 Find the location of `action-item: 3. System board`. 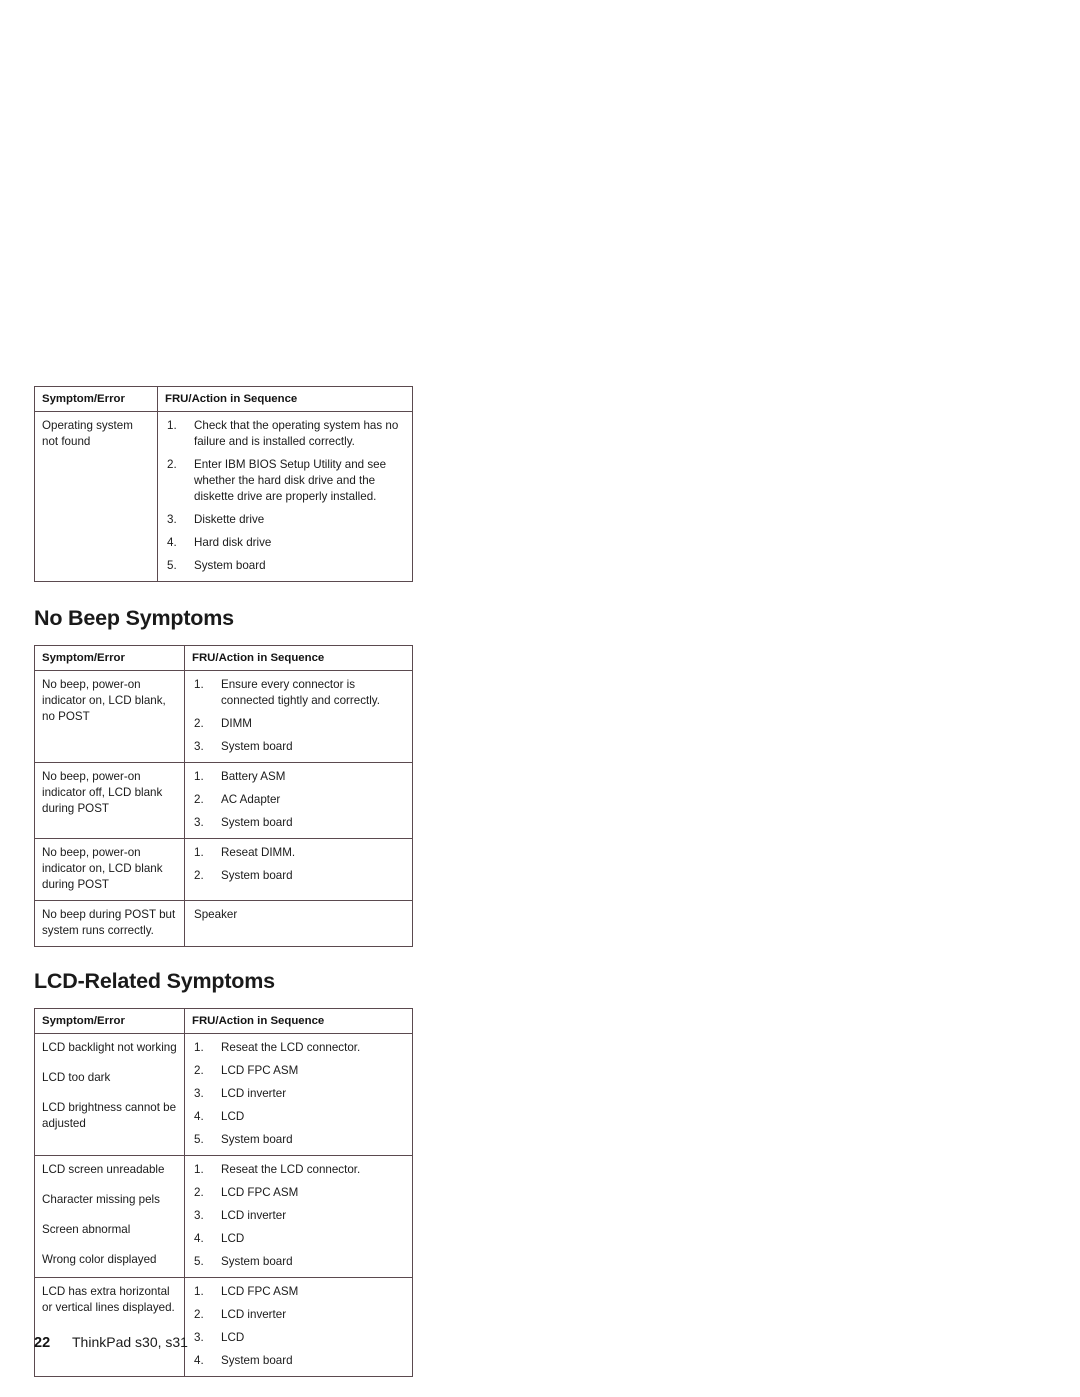

action-item: 3. System board is located at coordinates (300, 823).